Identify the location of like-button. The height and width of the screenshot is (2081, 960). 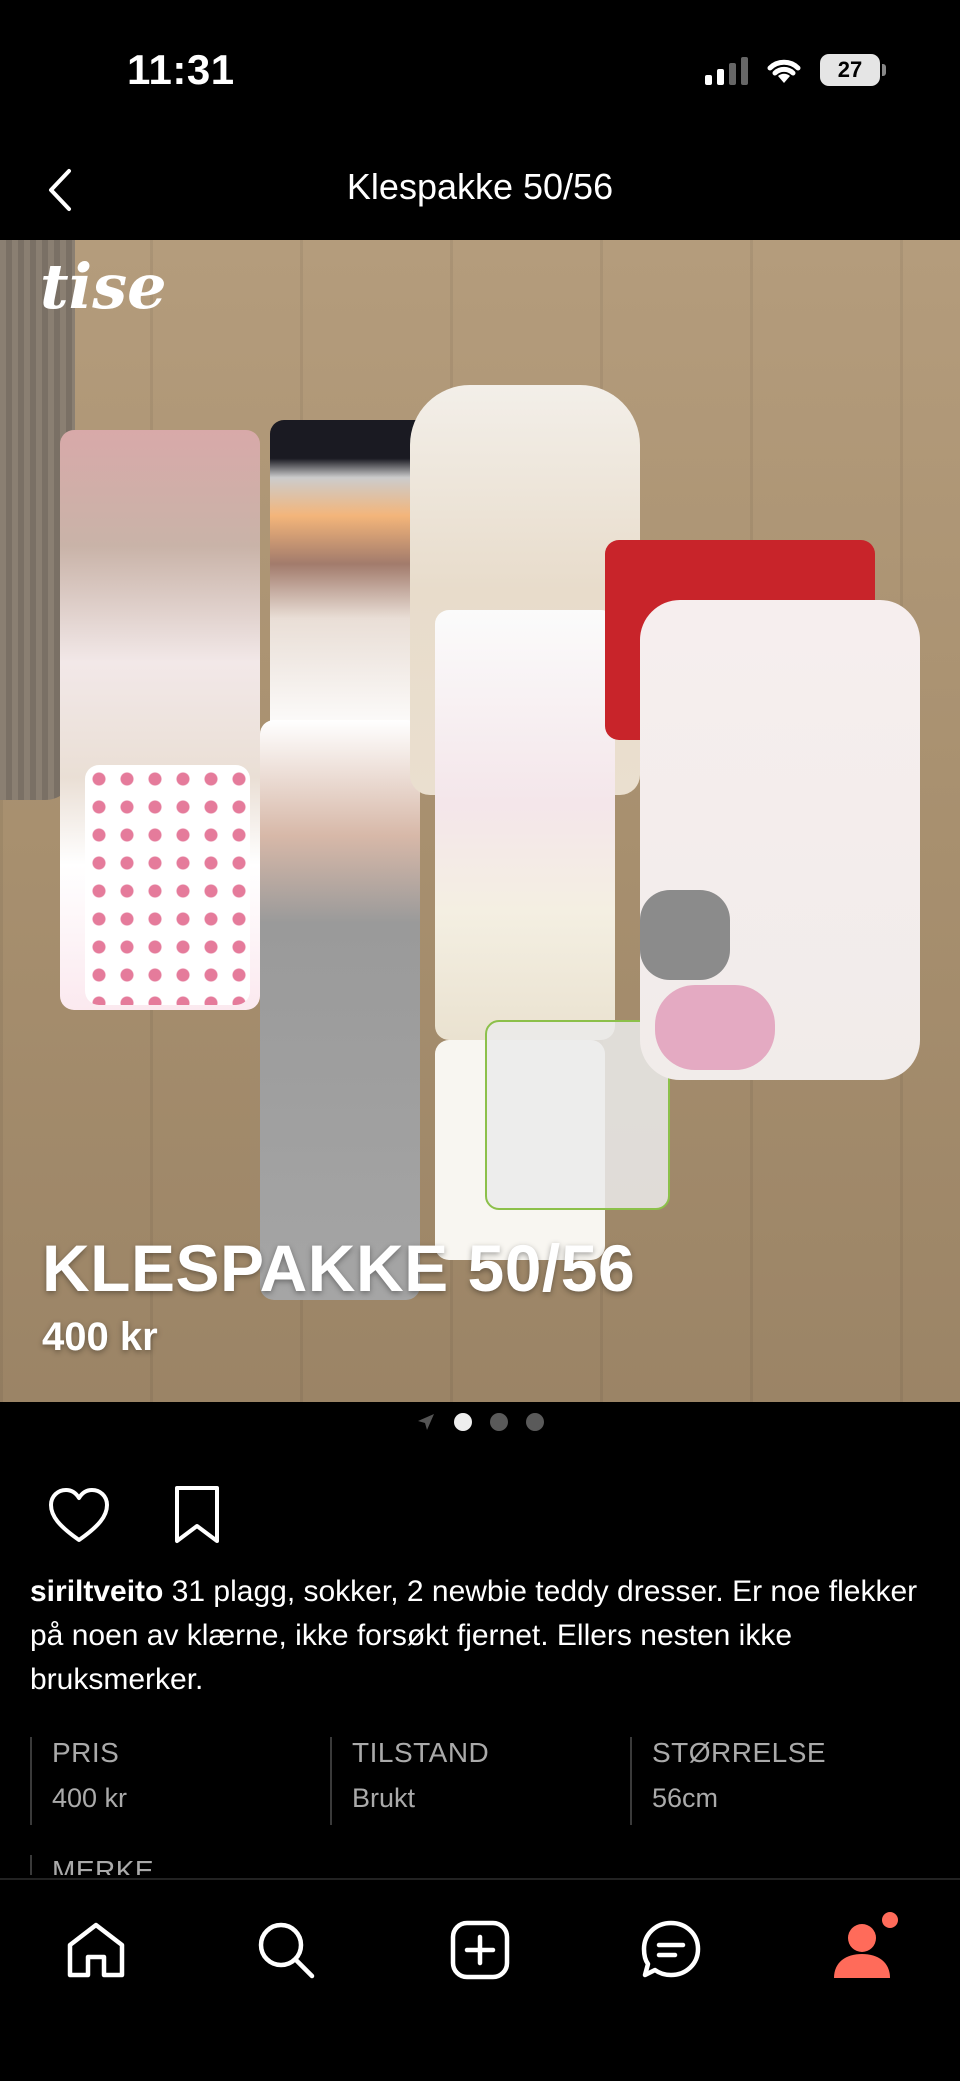
(79, 1515).